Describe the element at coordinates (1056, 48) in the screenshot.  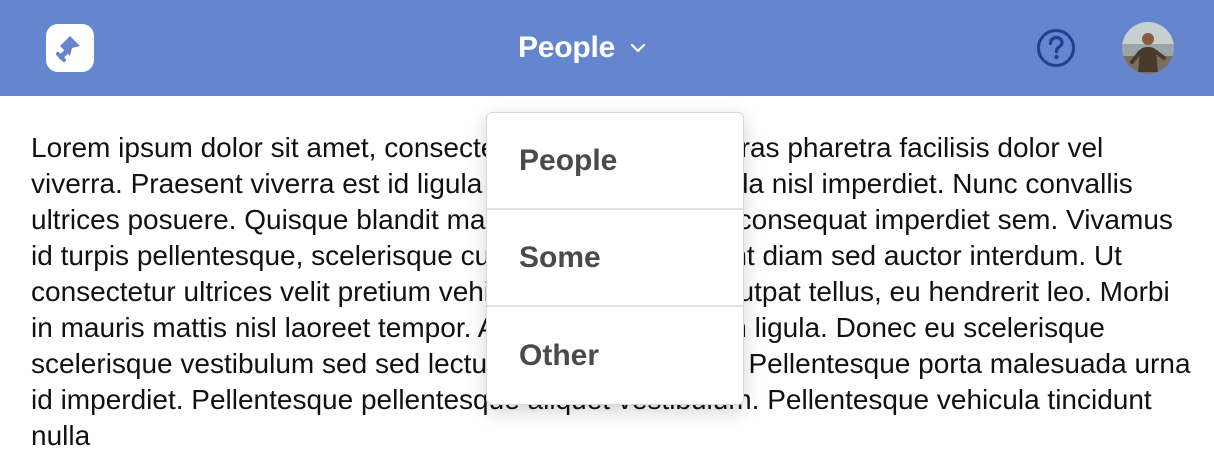
I see `help-icon` at that location.